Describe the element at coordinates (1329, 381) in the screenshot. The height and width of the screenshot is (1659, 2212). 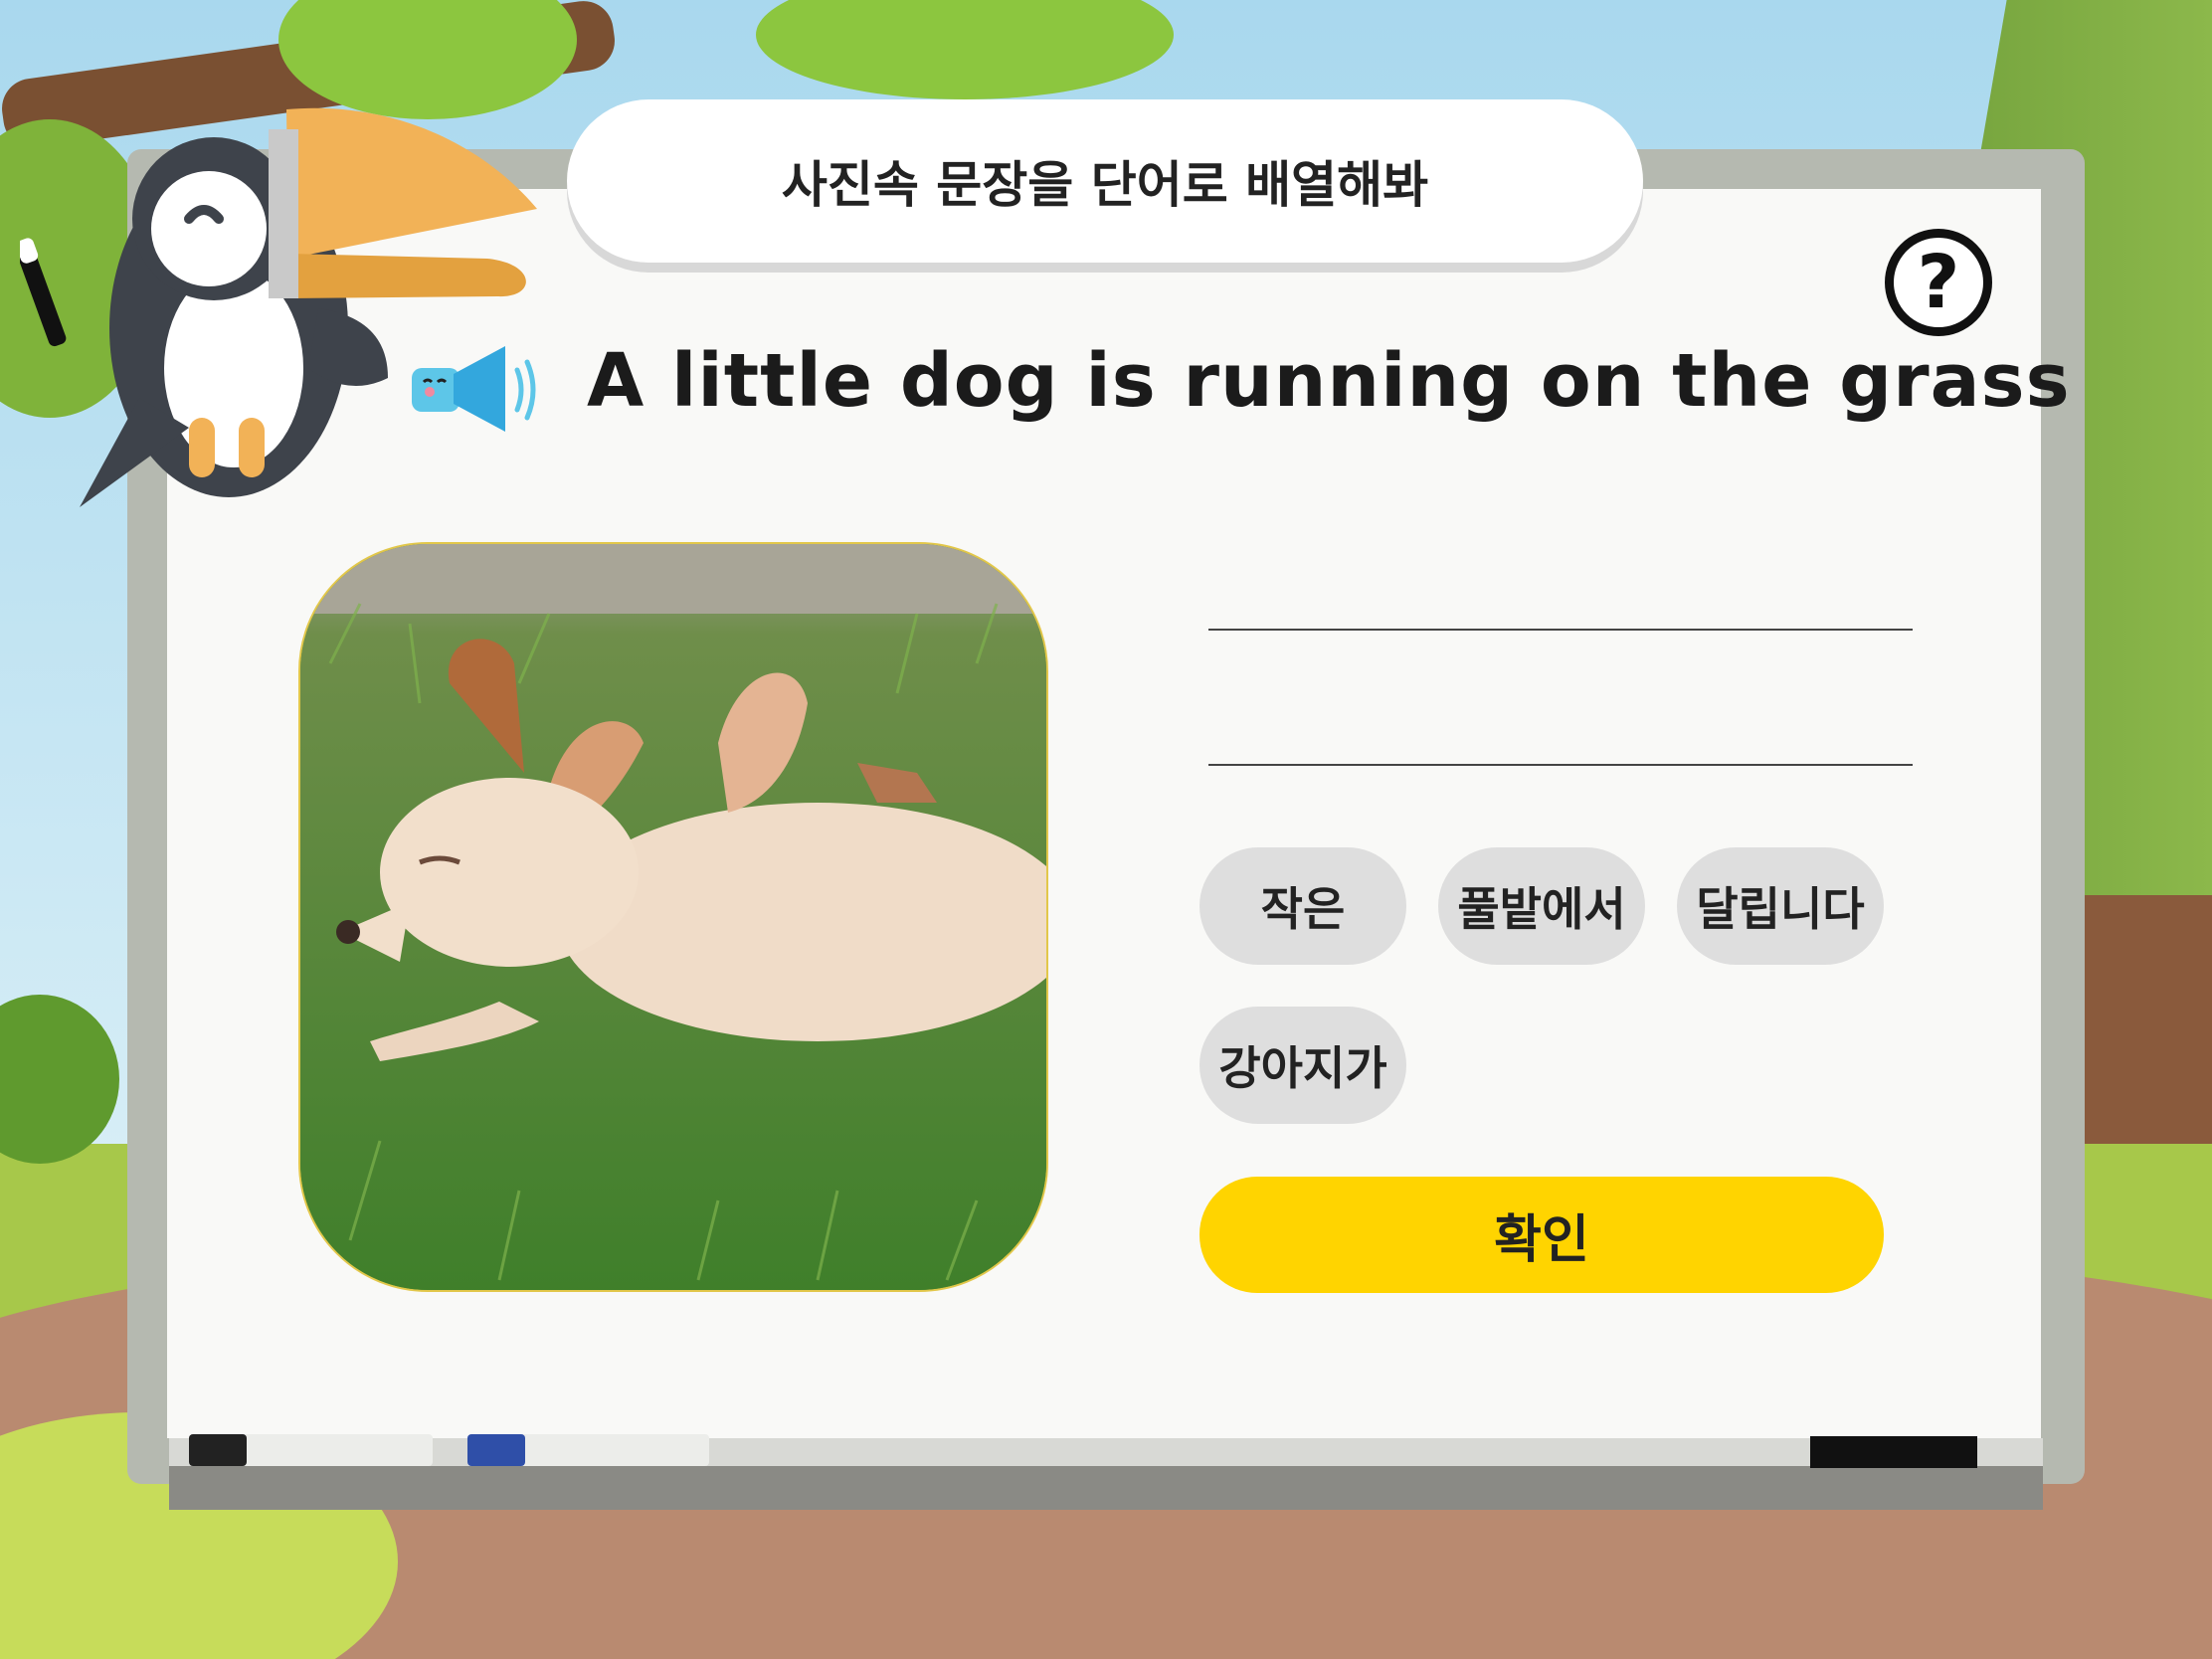
I see `prompt-sentence: A little dog is running on the grass` at that location.